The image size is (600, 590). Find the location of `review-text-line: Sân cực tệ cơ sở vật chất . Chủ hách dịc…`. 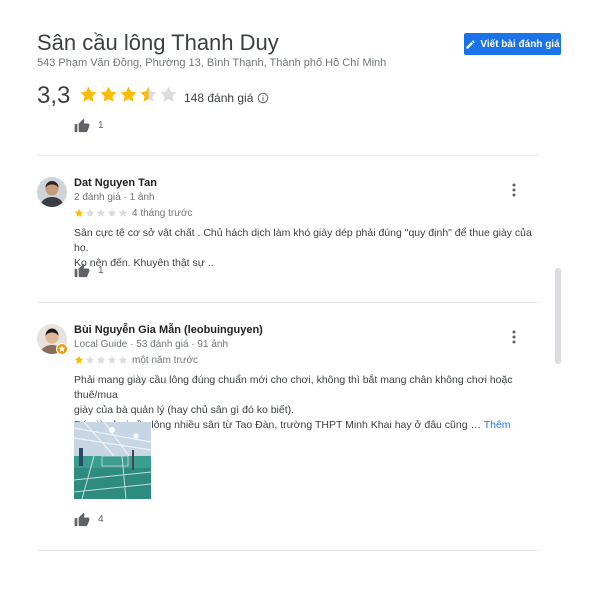

review-text-line: Sân cực tệ cơ sở vật chất . Chủ hách dịc… is located at coordinates (303, 240).